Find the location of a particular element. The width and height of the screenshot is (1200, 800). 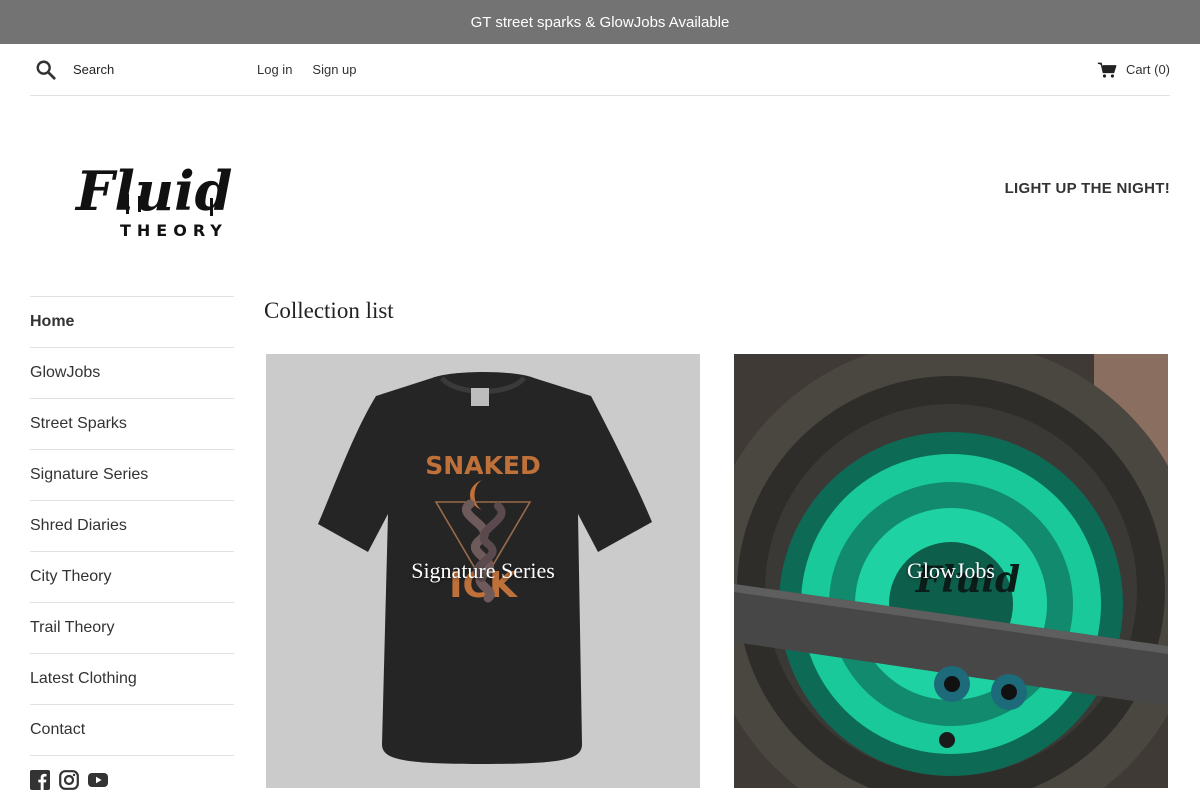

nav-item-trail-theory: Trail Theory is located at coordinates (132, 628).